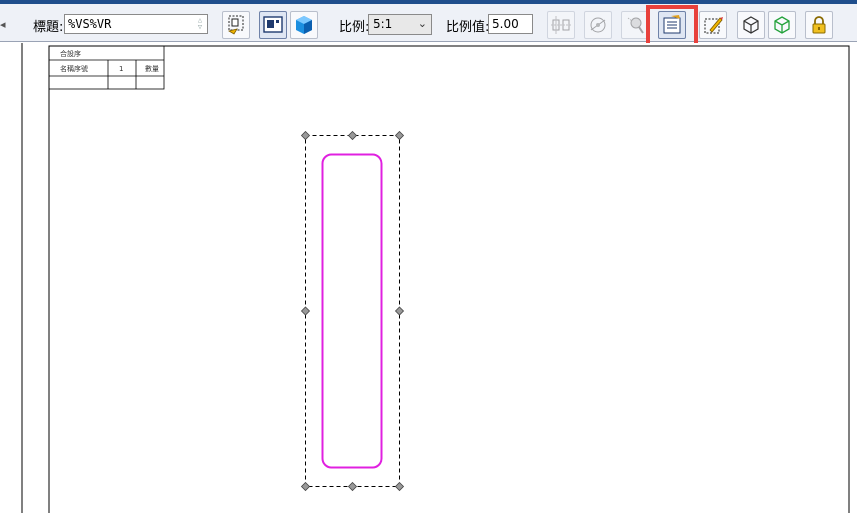  What do you see at coordinates (90, 24) in the screenshot?
I see `title-input-value: %VS%VR` at bounding box center [90, 24].